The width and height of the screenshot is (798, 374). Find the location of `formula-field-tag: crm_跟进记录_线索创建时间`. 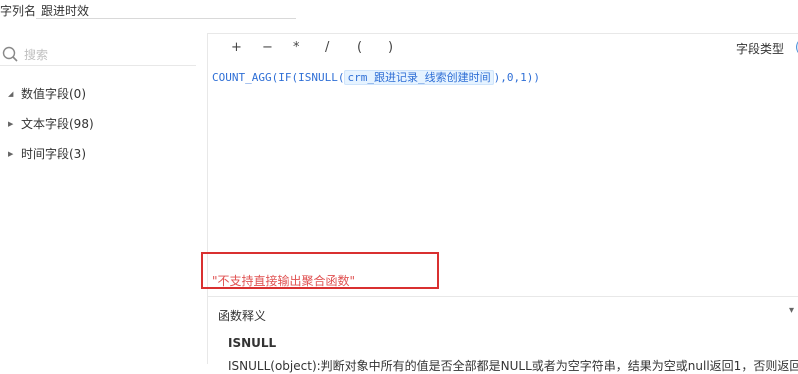

formula-field-tag: crm_跟进记录_线索创建时间 is located at coordinates (419, 77).